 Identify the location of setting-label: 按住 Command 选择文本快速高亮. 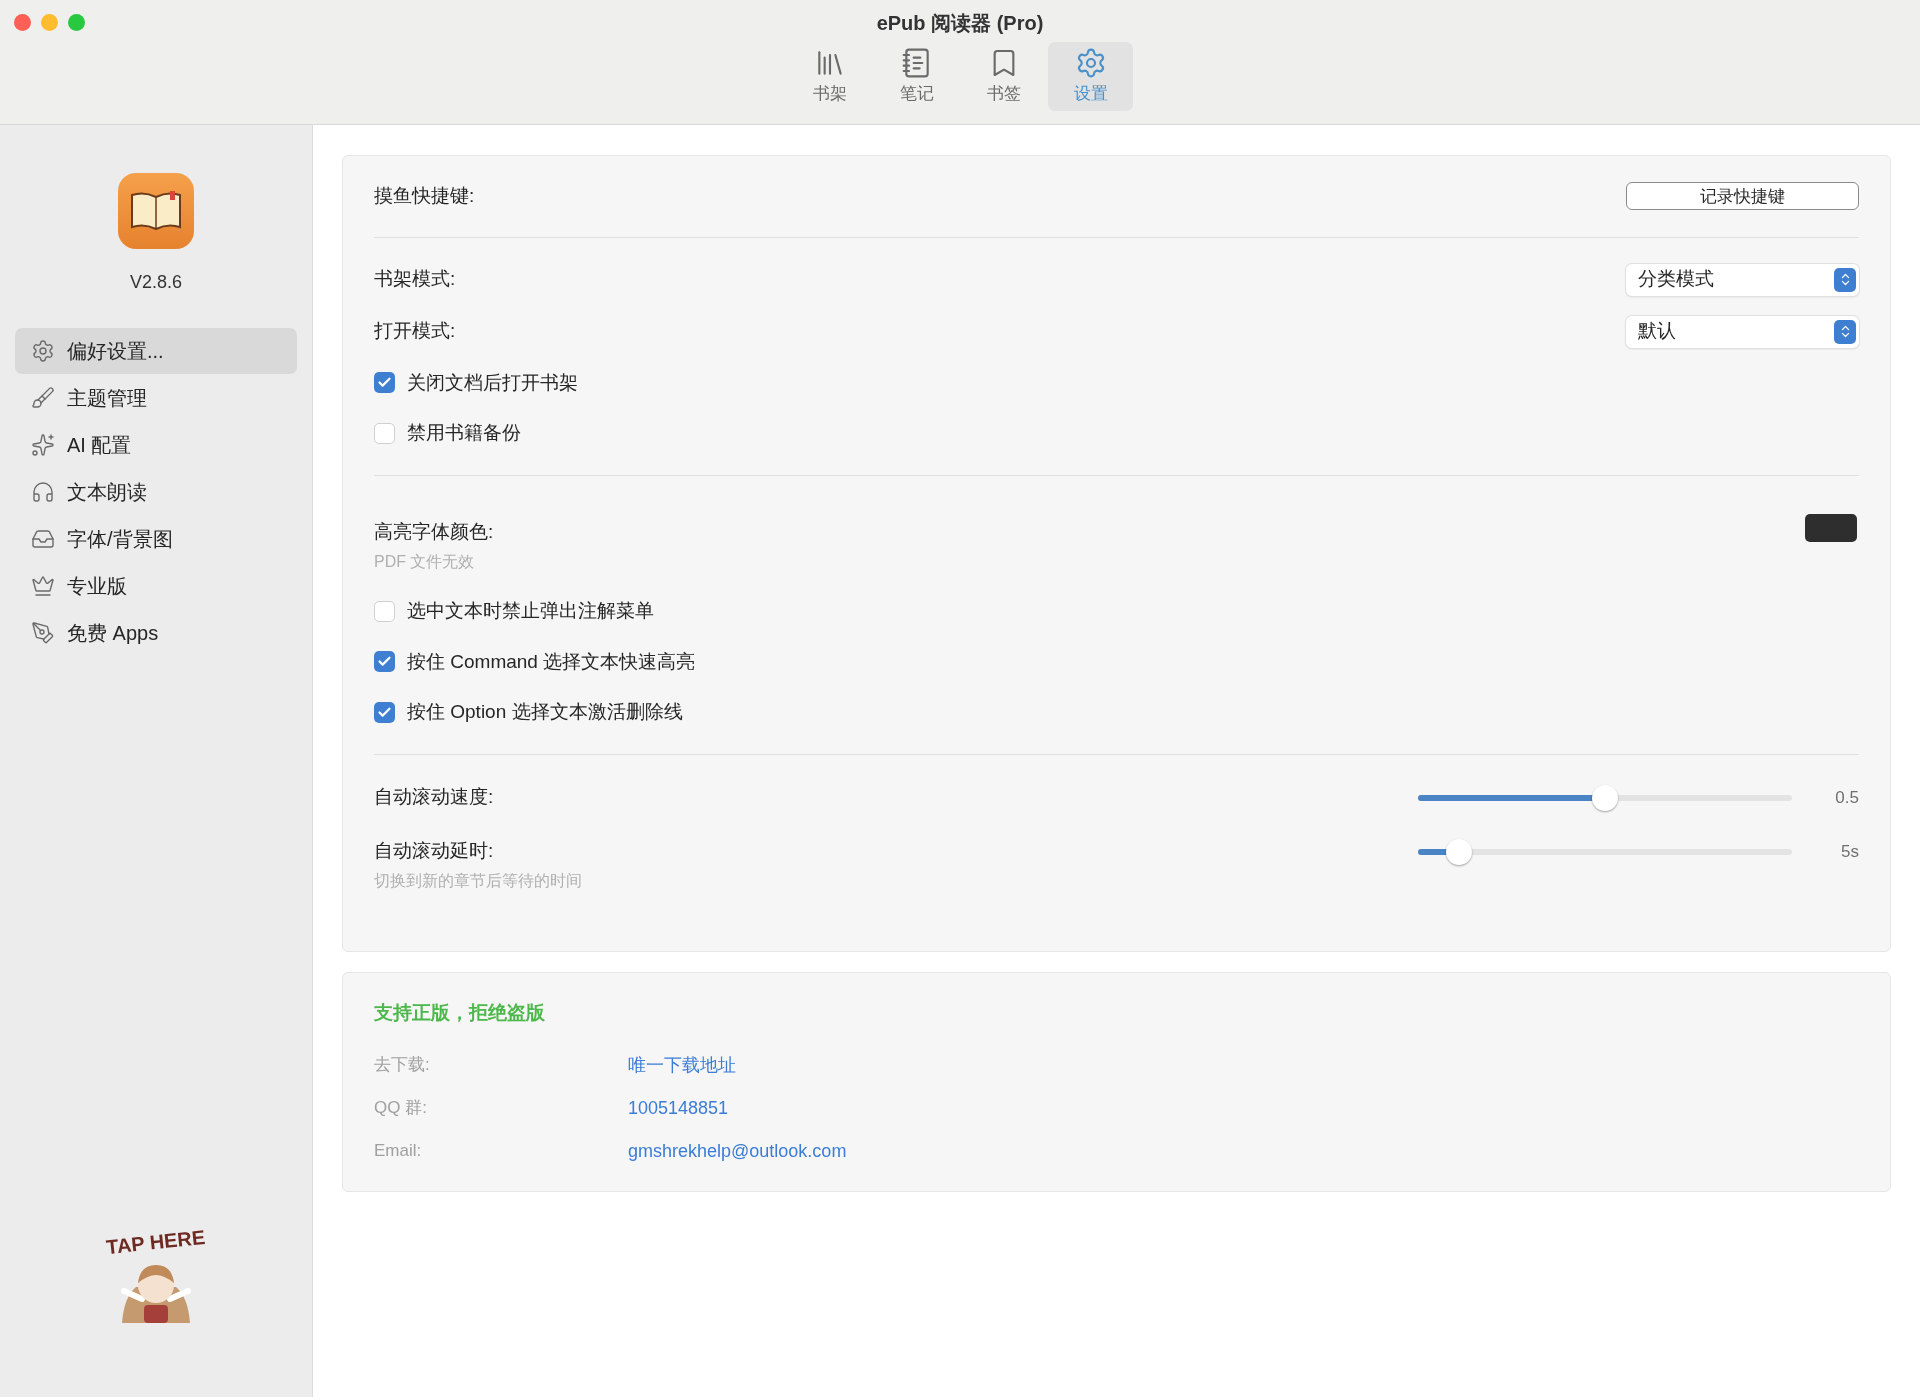
(551, 661).